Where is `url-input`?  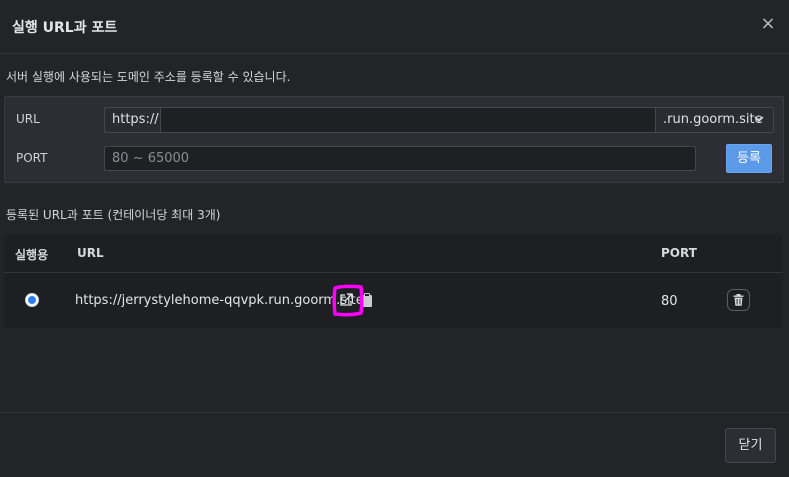
url-input is located at coordinates (408, 120).